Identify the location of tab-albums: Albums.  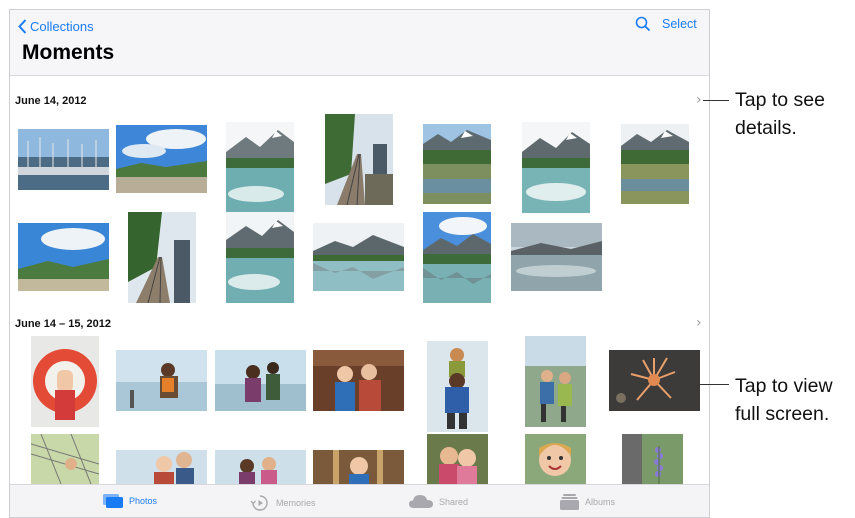
(587, 502).